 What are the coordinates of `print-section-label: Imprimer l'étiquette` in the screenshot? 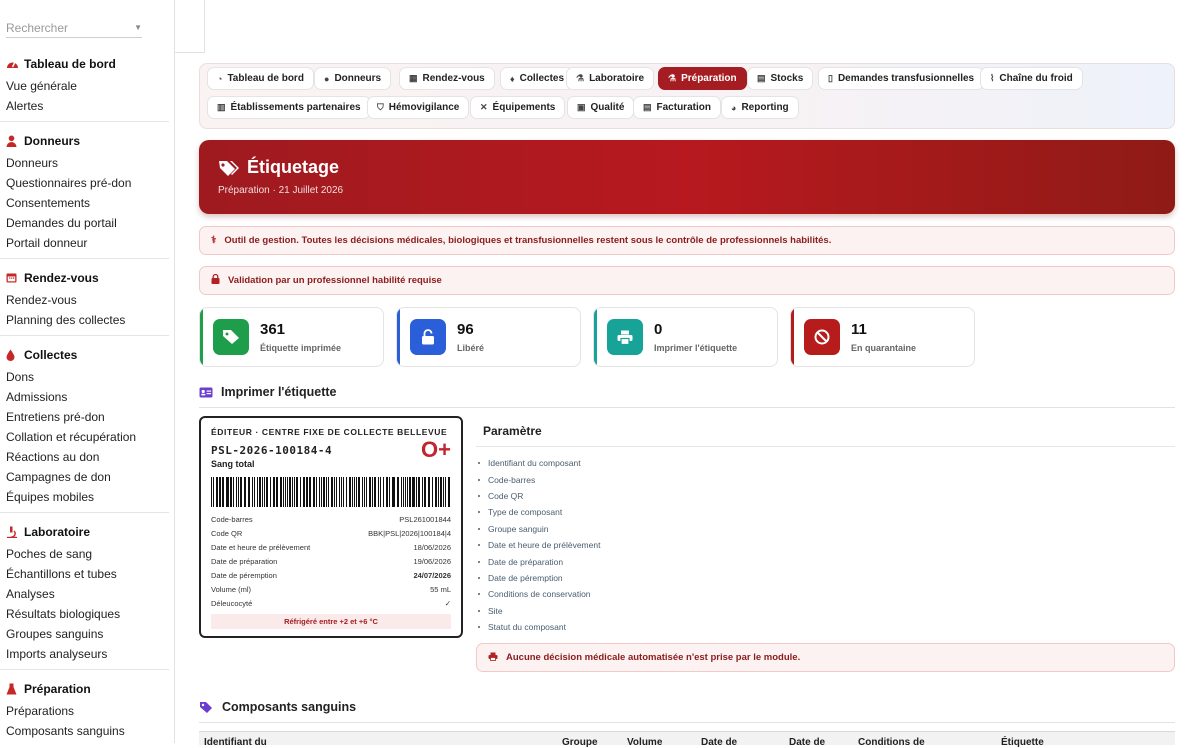 It's located at (279, 392).